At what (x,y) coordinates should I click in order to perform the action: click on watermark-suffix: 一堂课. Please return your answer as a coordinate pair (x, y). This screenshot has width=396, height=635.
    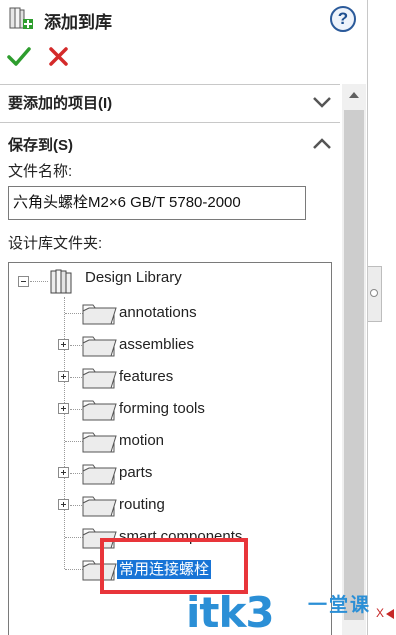
    Looking at the image, I should click on (340, 605).